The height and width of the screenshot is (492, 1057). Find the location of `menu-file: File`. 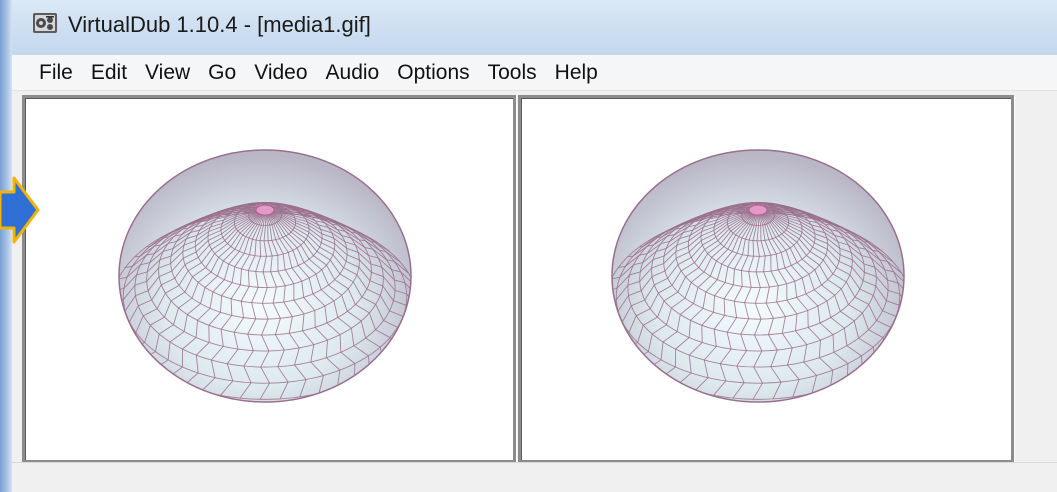

menu-file: File is located at coordinates (56, 73).